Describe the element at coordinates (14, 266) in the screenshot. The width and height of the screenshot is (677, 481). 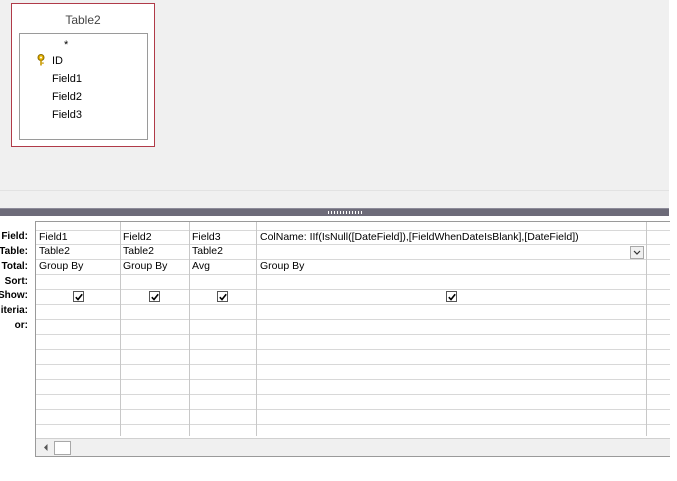
I see `row-label-total: Total:` at that location.